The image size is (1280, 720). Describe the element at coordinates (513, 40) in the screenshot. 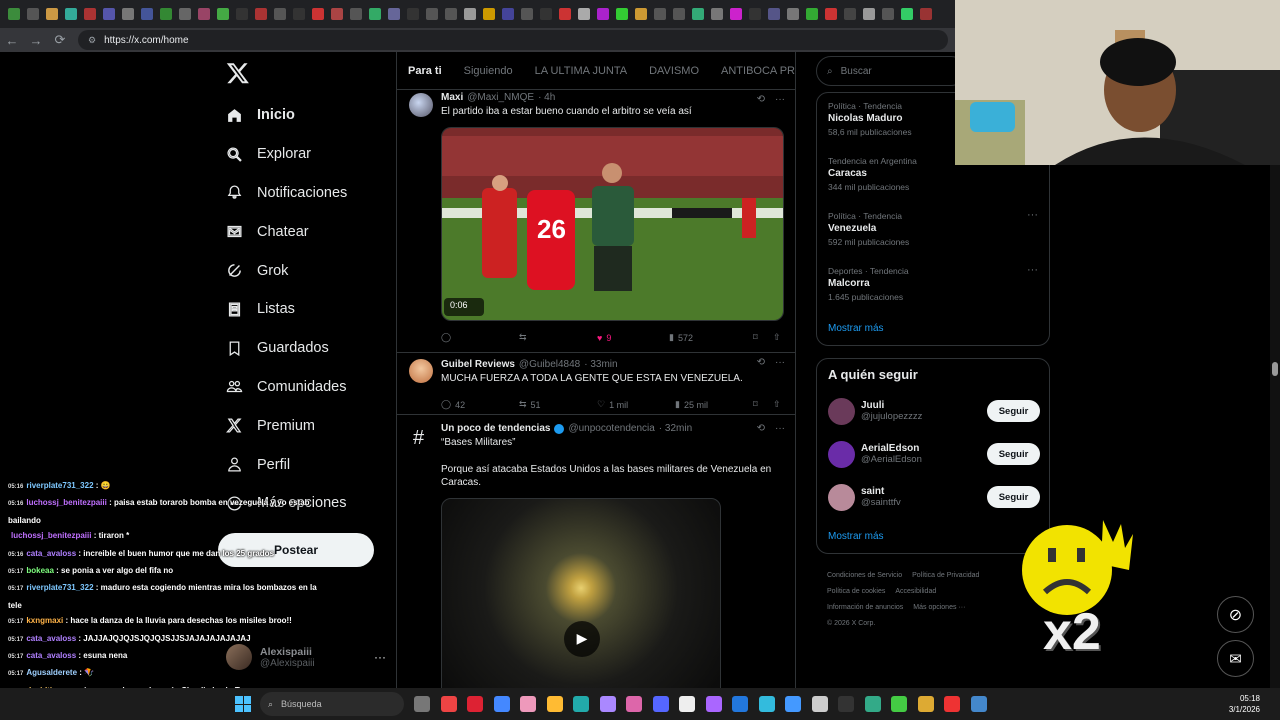

I see `url-bar: ⚙ https://x.com/home` at that location.